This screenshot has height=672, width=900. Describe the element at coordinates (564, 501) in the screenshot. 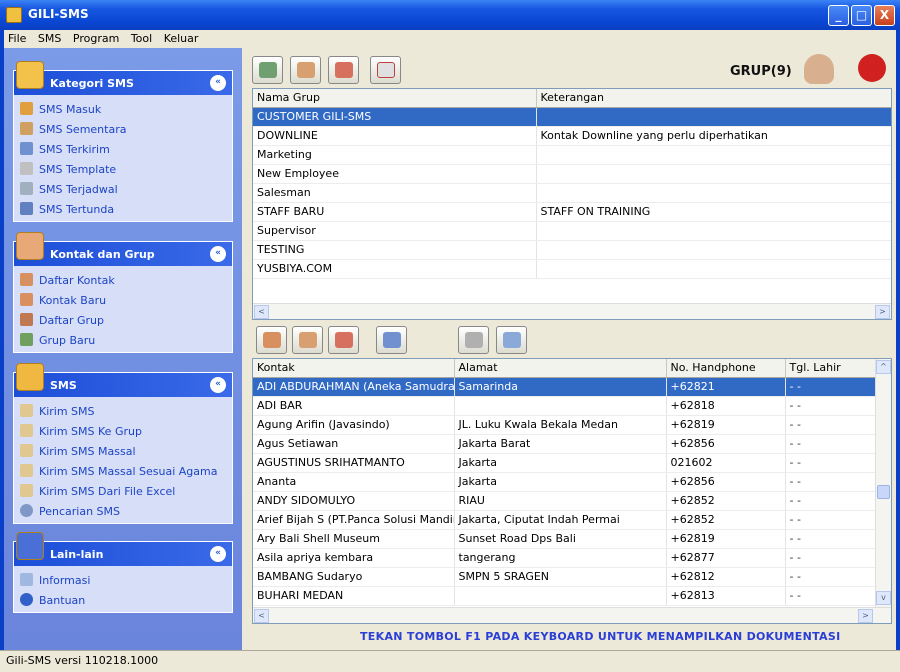

I see `contact-row: ANDY SIDOMULYO RIAU +62852- -` at that location.